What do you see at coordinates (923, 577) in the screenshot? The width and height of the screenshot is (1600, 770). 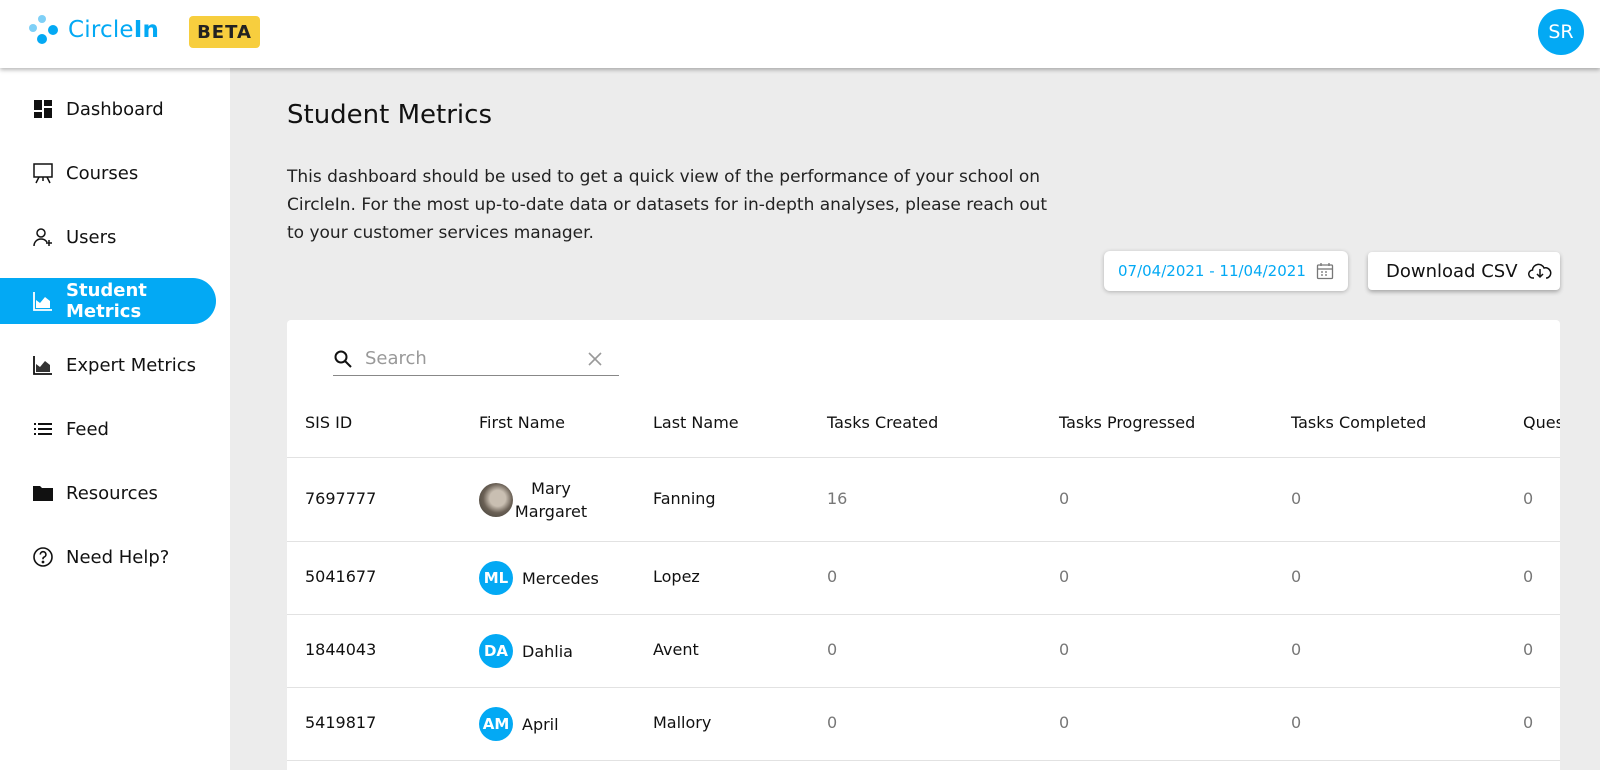 I see `table-row: 5041677 ML Mercedes Lopez 0 0 0 0` at bounding box center [923, 577].